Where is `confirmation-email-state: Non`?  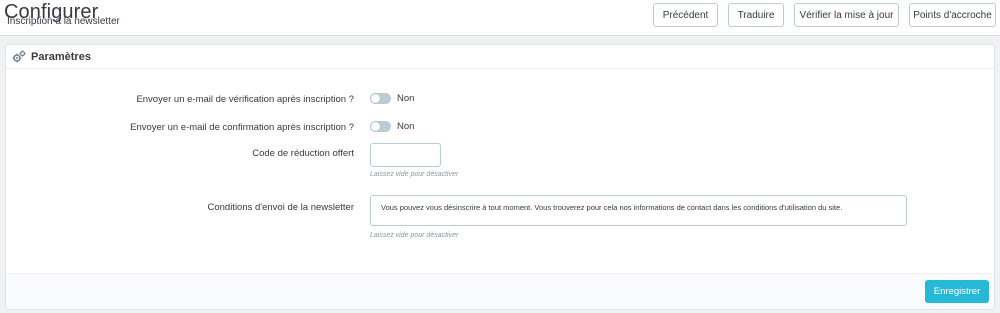
confirmation-email-state: Non is located at coordinates (406, 126).